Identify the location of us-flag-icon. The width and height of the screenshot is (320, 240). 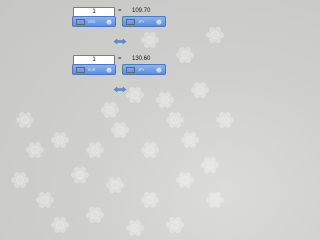
(80, 22).